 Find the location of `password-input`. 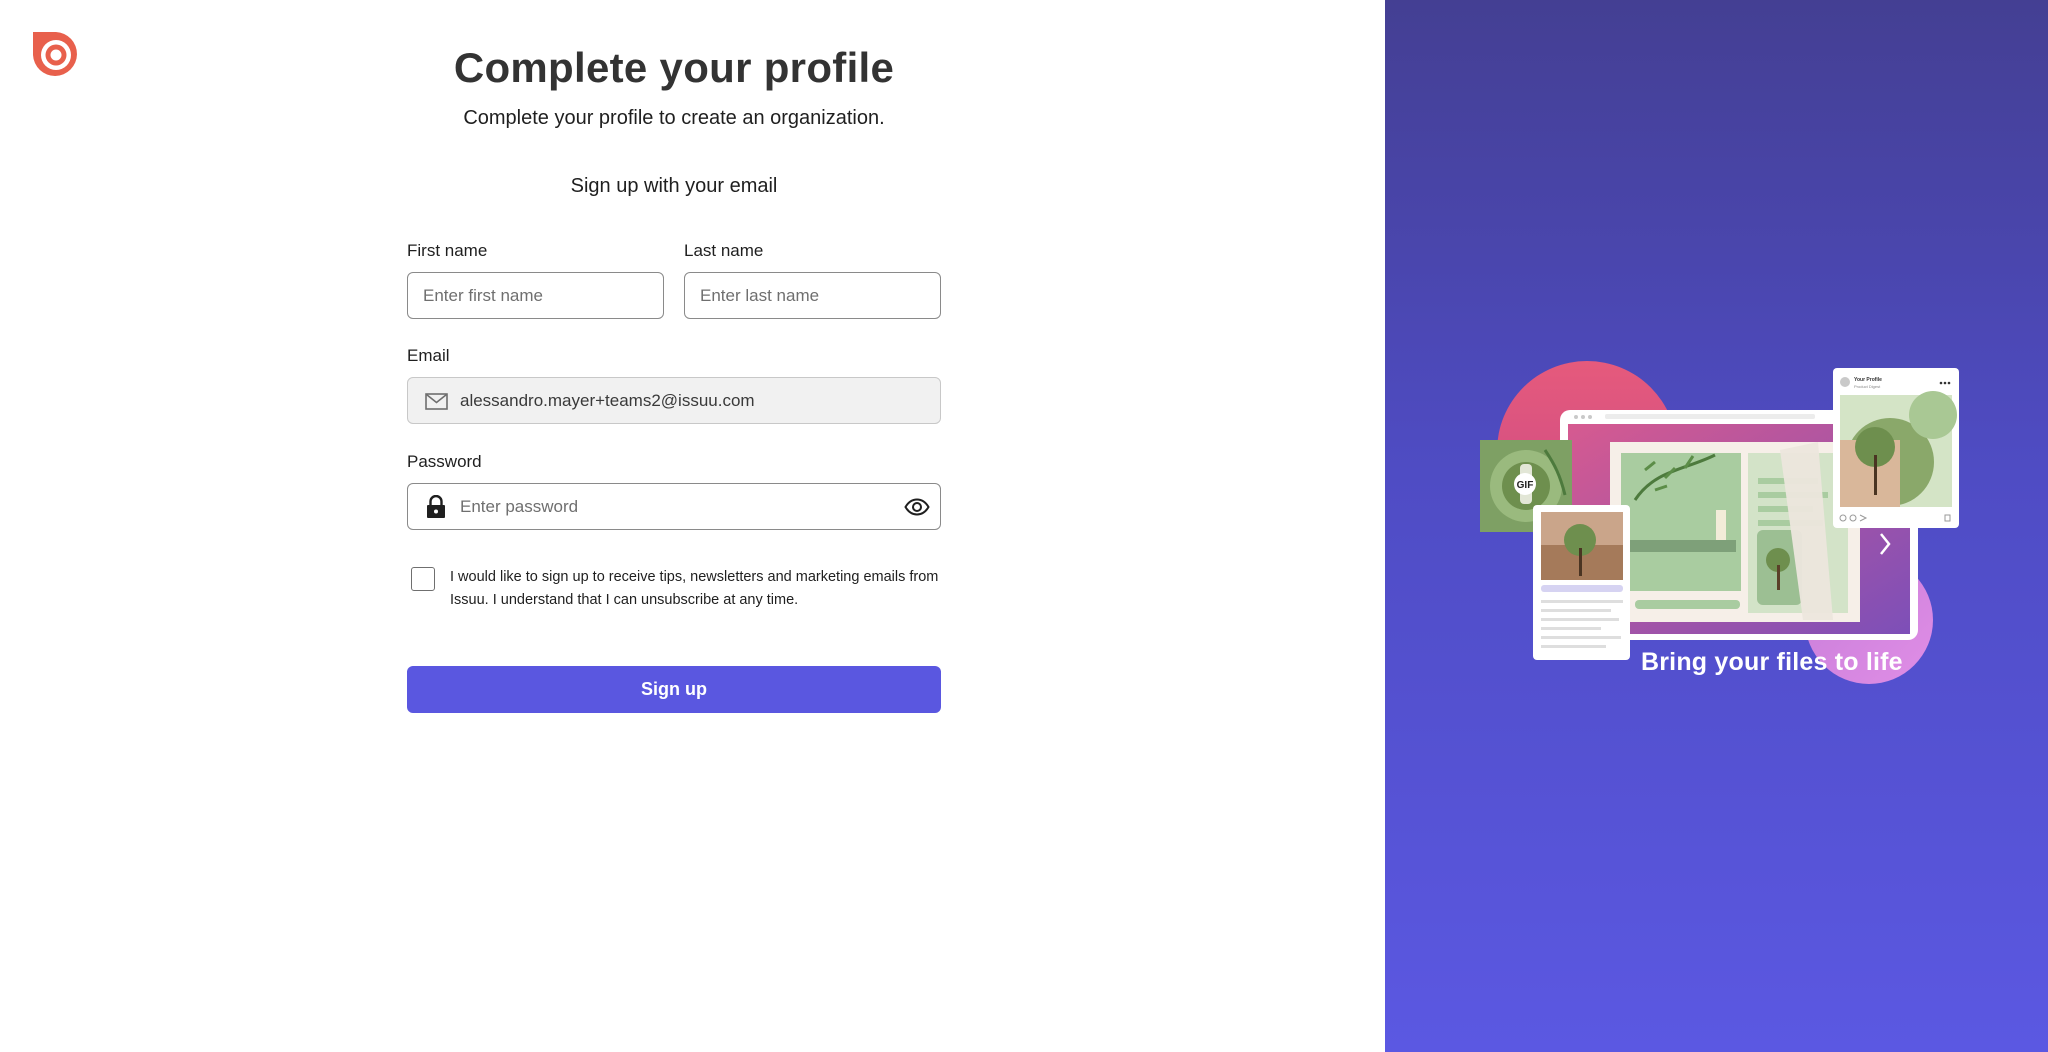

password-input is located at coordinates (674, 506).